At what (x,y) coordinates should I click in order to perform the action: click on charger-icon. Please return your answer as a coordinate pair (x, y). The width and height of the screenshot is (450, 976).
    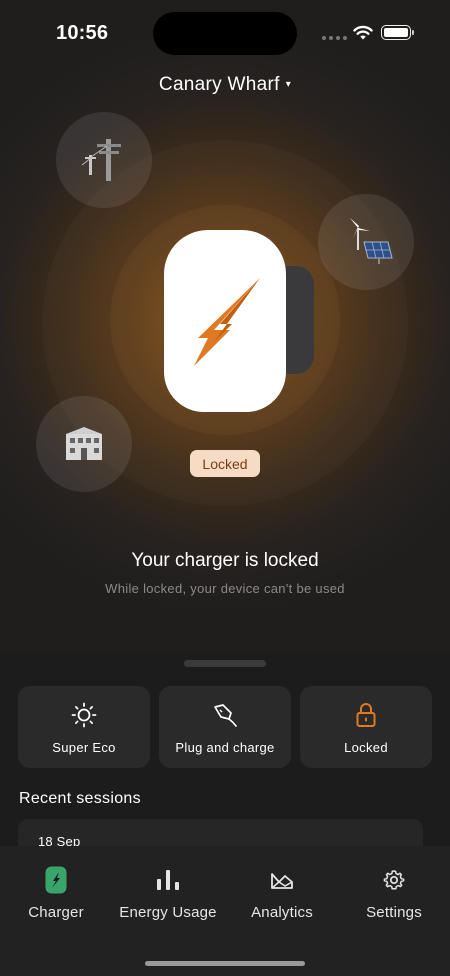
    Looking at the image, I should click on (56, 880).